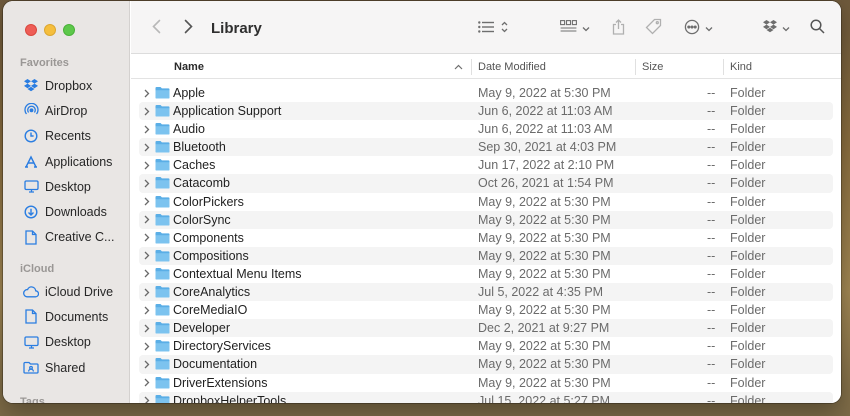  I want to click on sidebar-item-icloud-desktop: Desktop, so click(66, 342).